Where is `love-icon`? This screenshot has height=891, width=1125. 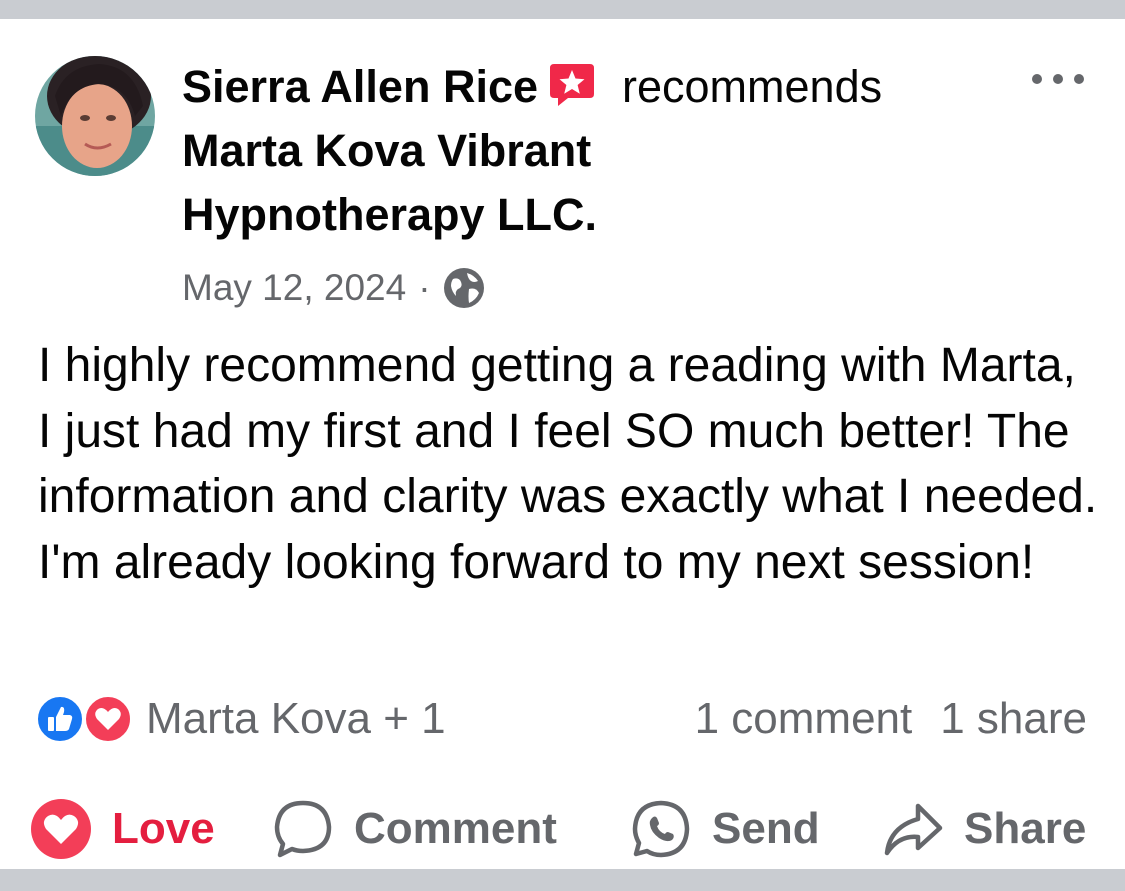
love-icon is located at coordinates (108, 719).